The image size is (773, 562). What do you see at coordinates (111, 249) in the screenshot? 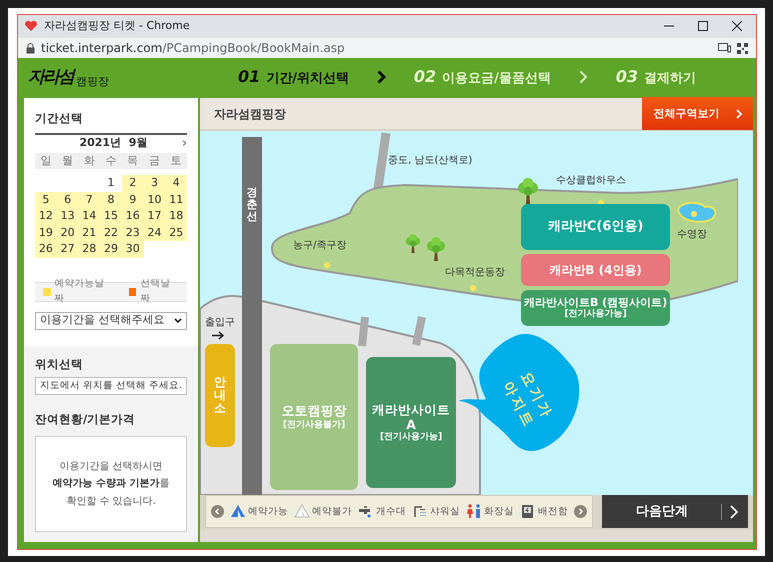
I see `calendar-day: 29` at bounding box center [111, 249].